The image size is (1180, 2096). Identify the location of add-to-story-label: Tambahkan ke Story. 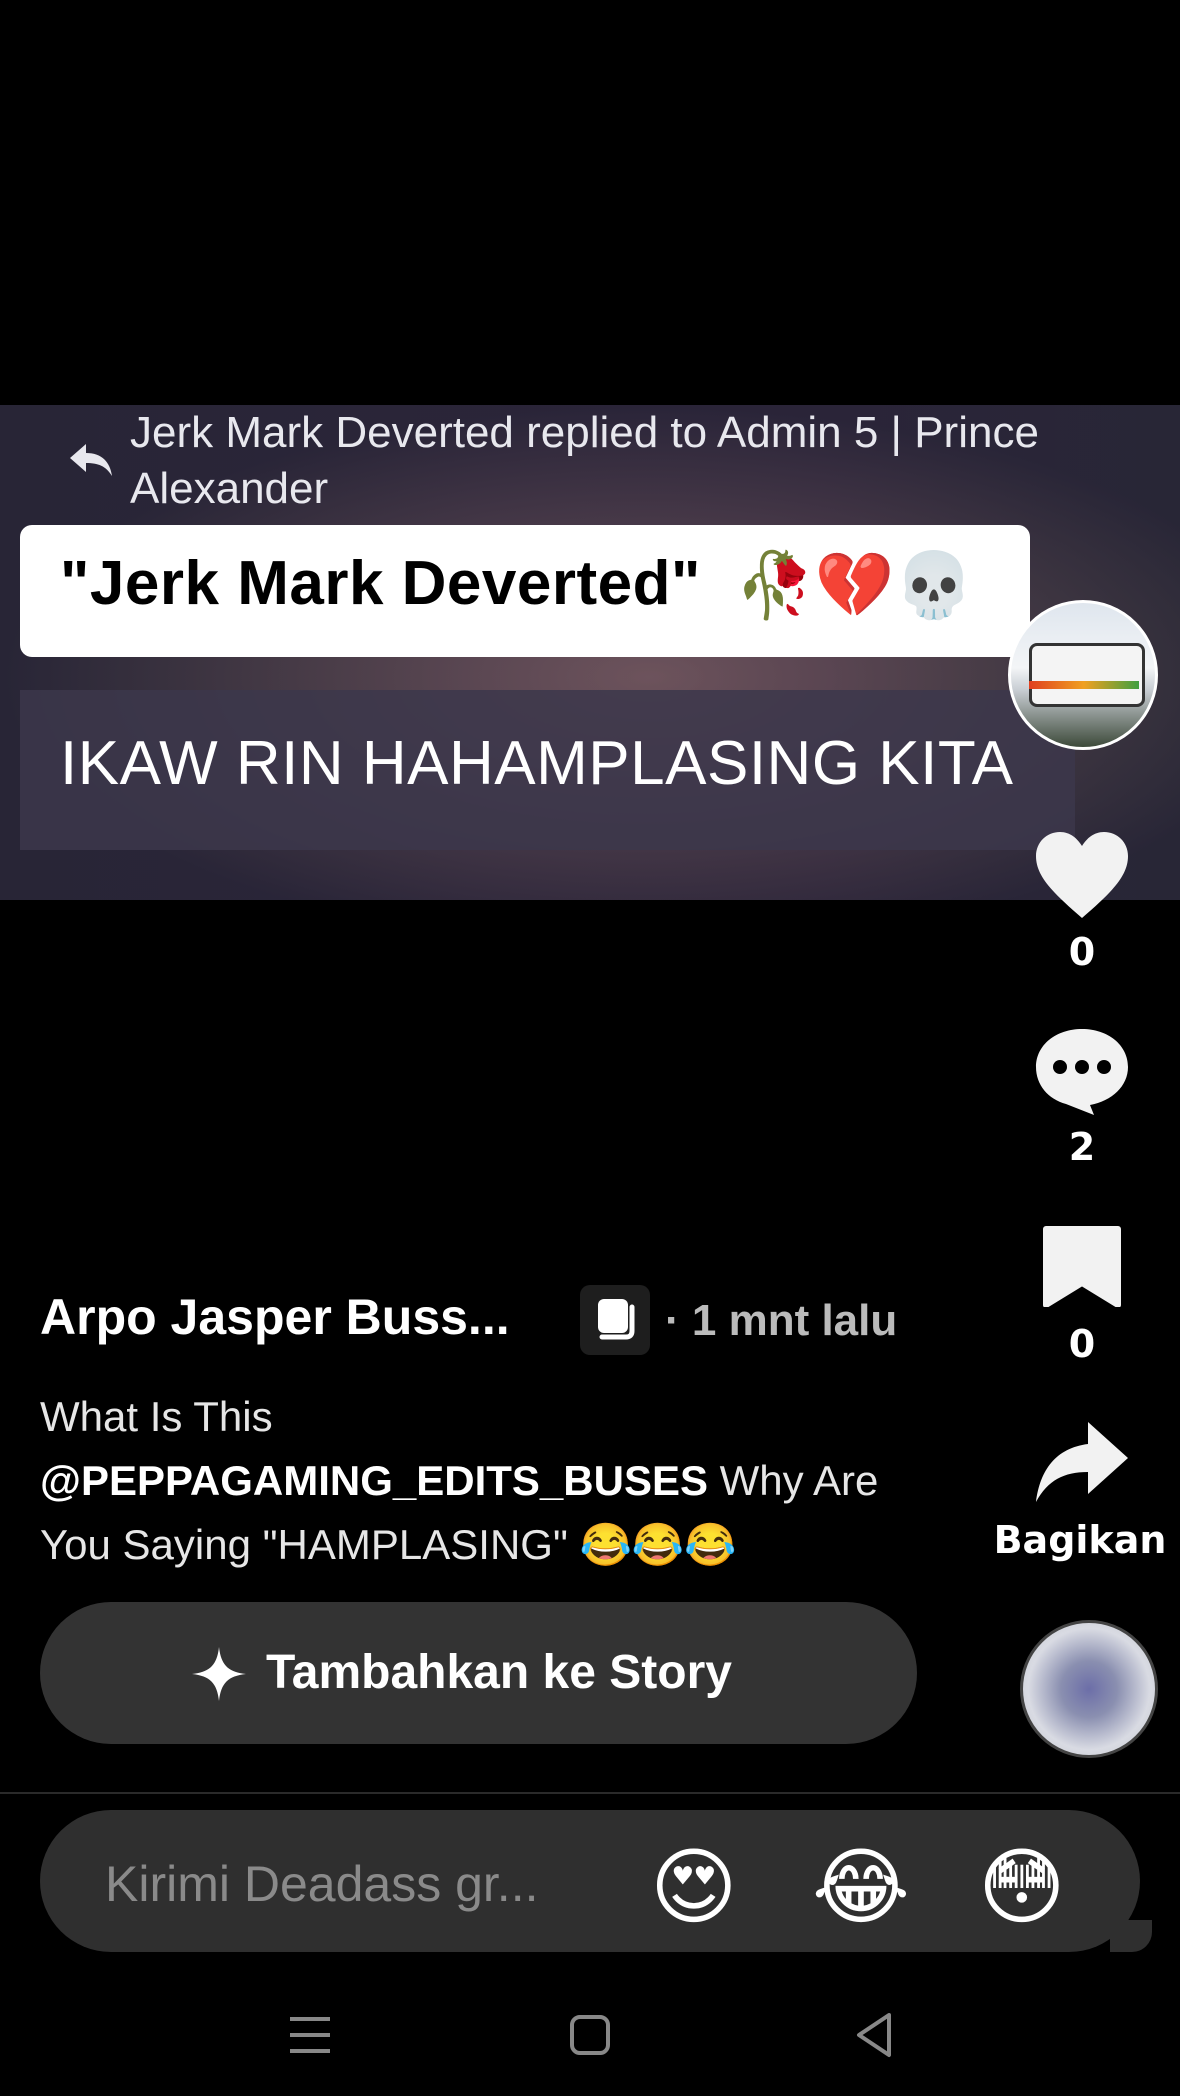
(499, 1672).